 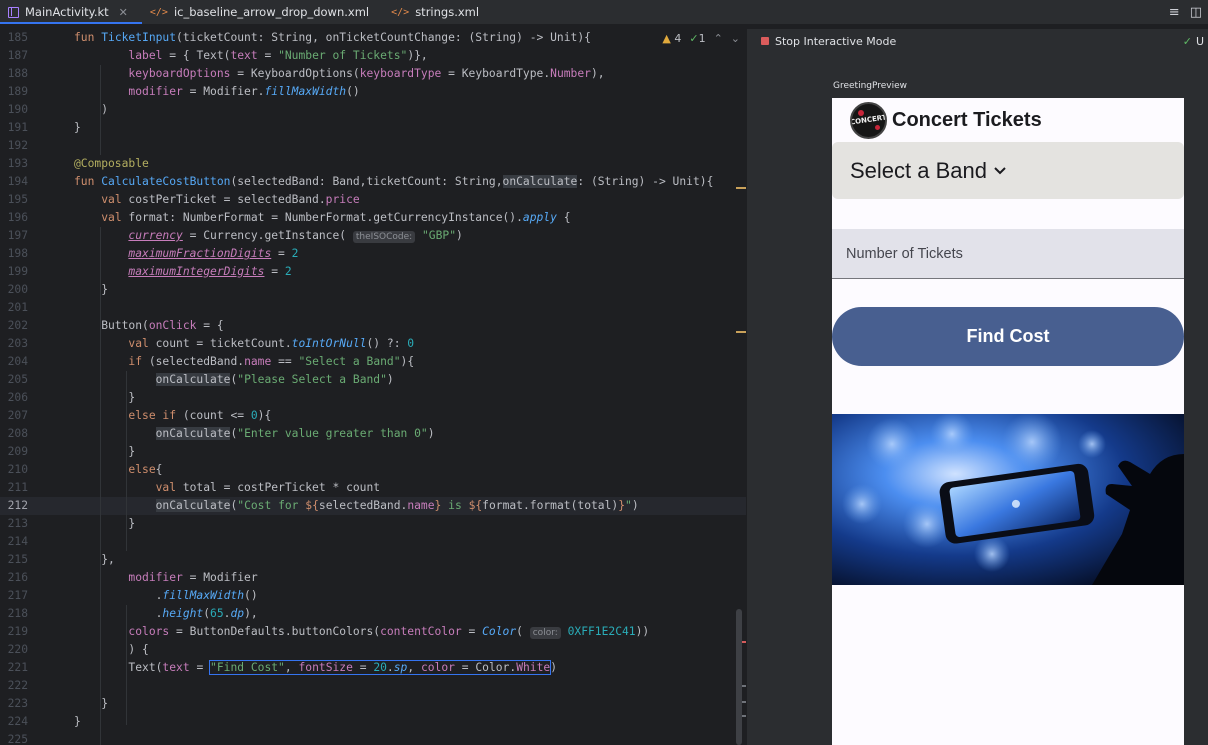 I want to click on code-text: modifier = Modifier.fillMaxWidth(), so click(x=244, y=91).